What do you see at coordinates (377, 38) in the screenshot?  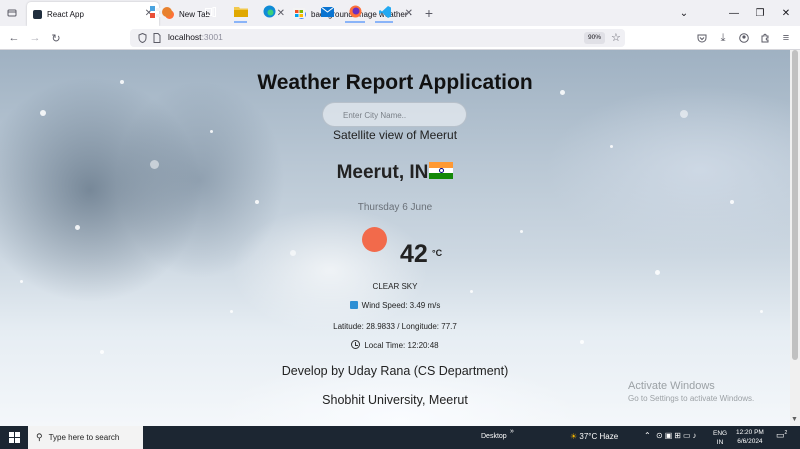 I see `url-bar: localhost:3001 90% ☆` at bounding box center [377, 38].